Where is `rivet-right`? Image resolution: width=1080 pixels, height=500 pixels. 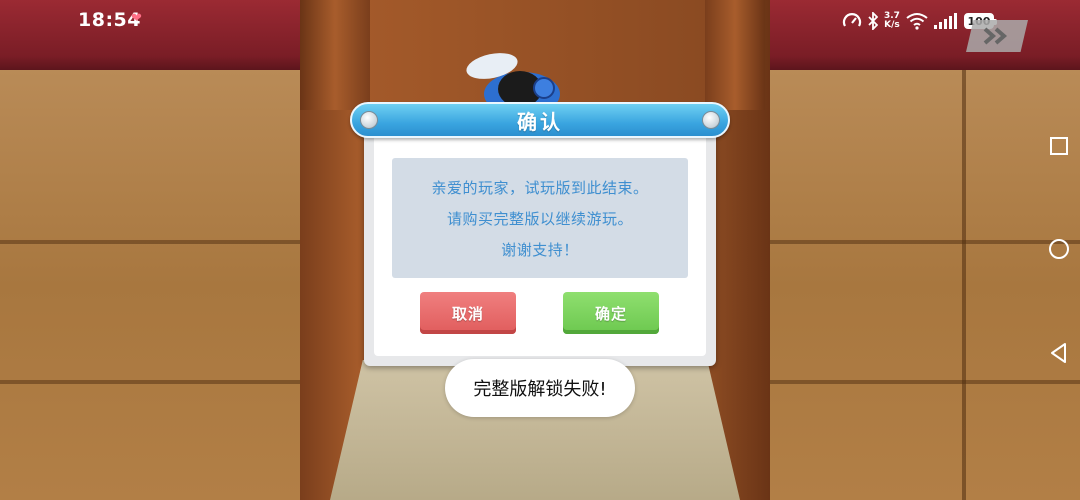 rivet-right is located at coordinates (711, 120).